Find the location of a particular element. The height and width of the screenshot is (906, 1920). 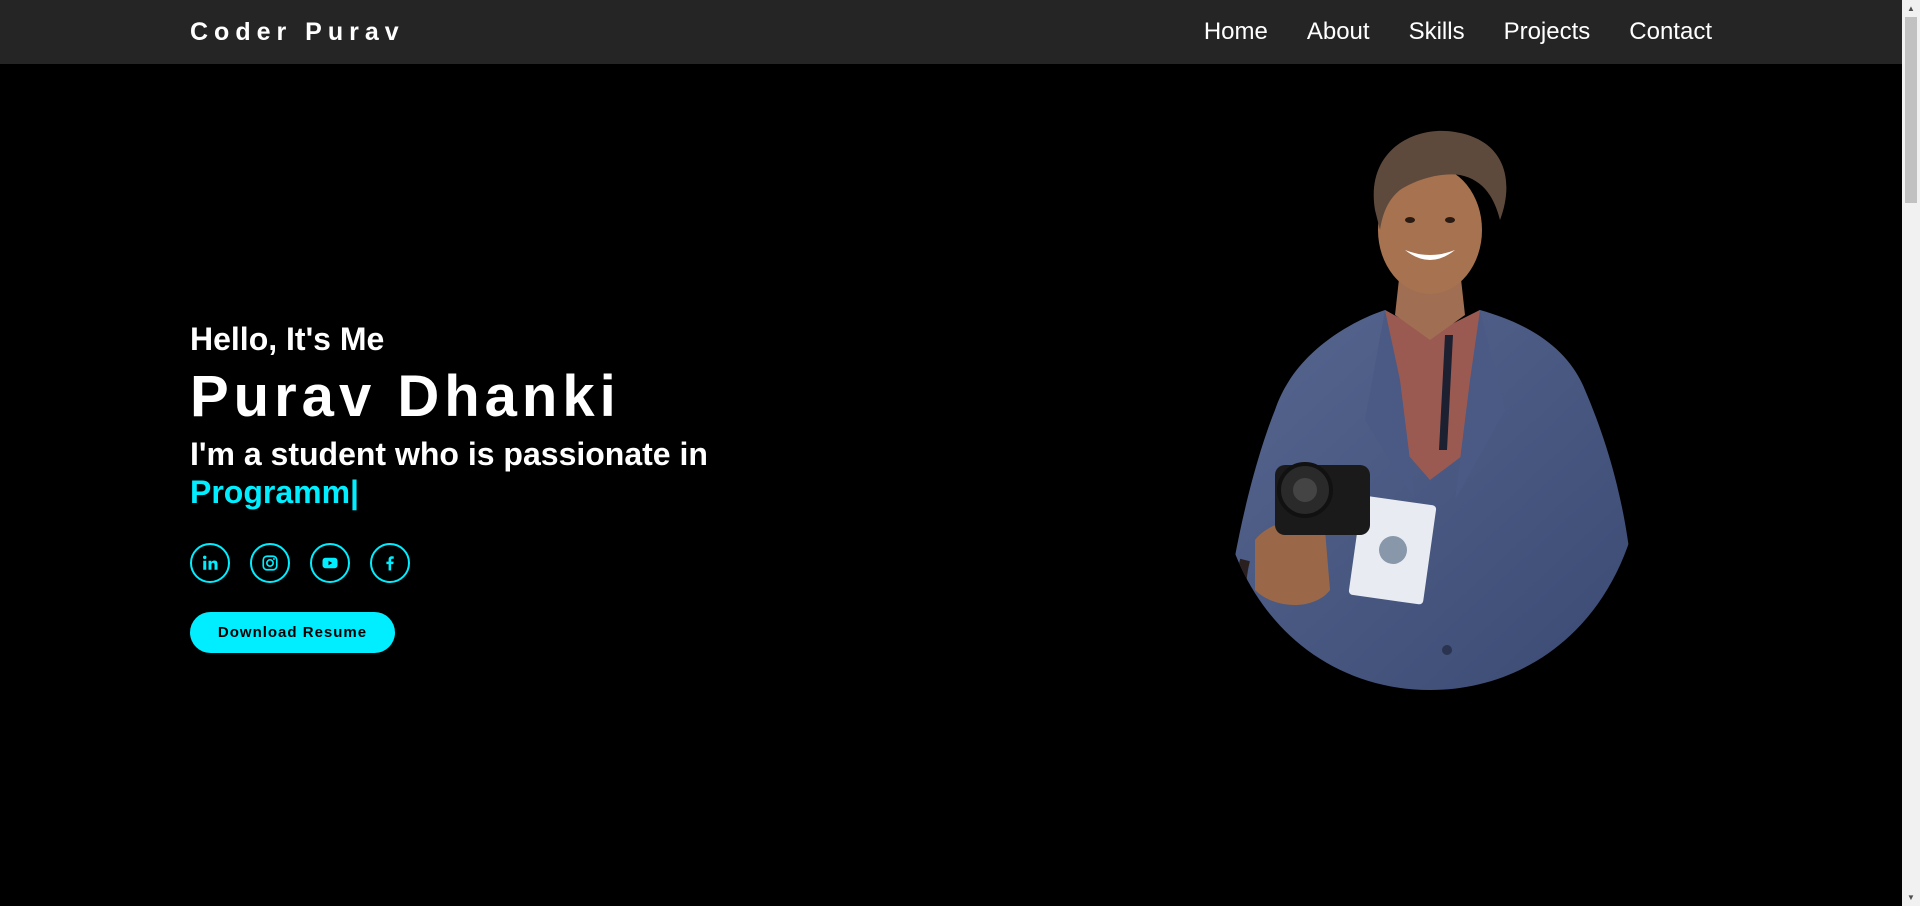

youtube-link is located at coordinates (330, 563).